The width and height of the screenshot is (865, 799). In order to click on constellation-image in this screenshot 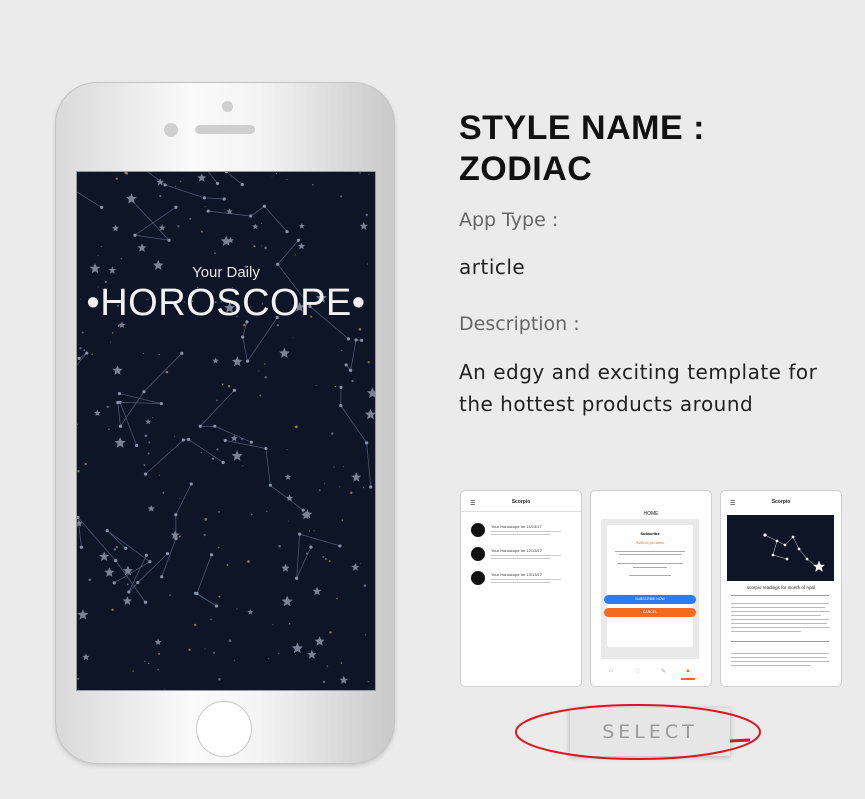, I will do `click(780, 548)`.